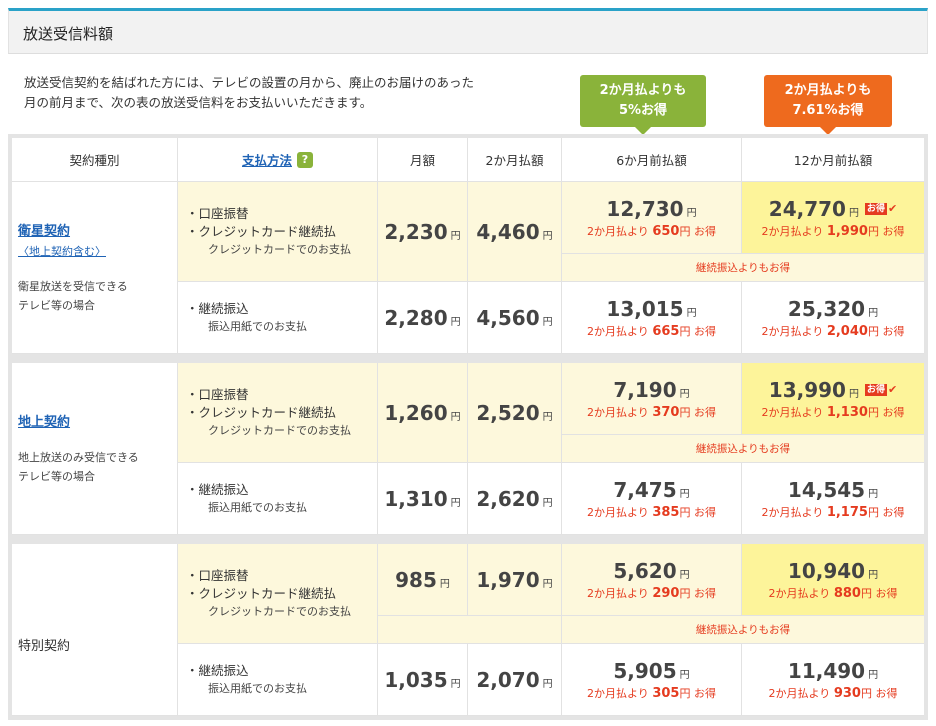  Describe the element at coordinates (645, 208) in the screenshot. I see `price-value: 12,730` at that location.